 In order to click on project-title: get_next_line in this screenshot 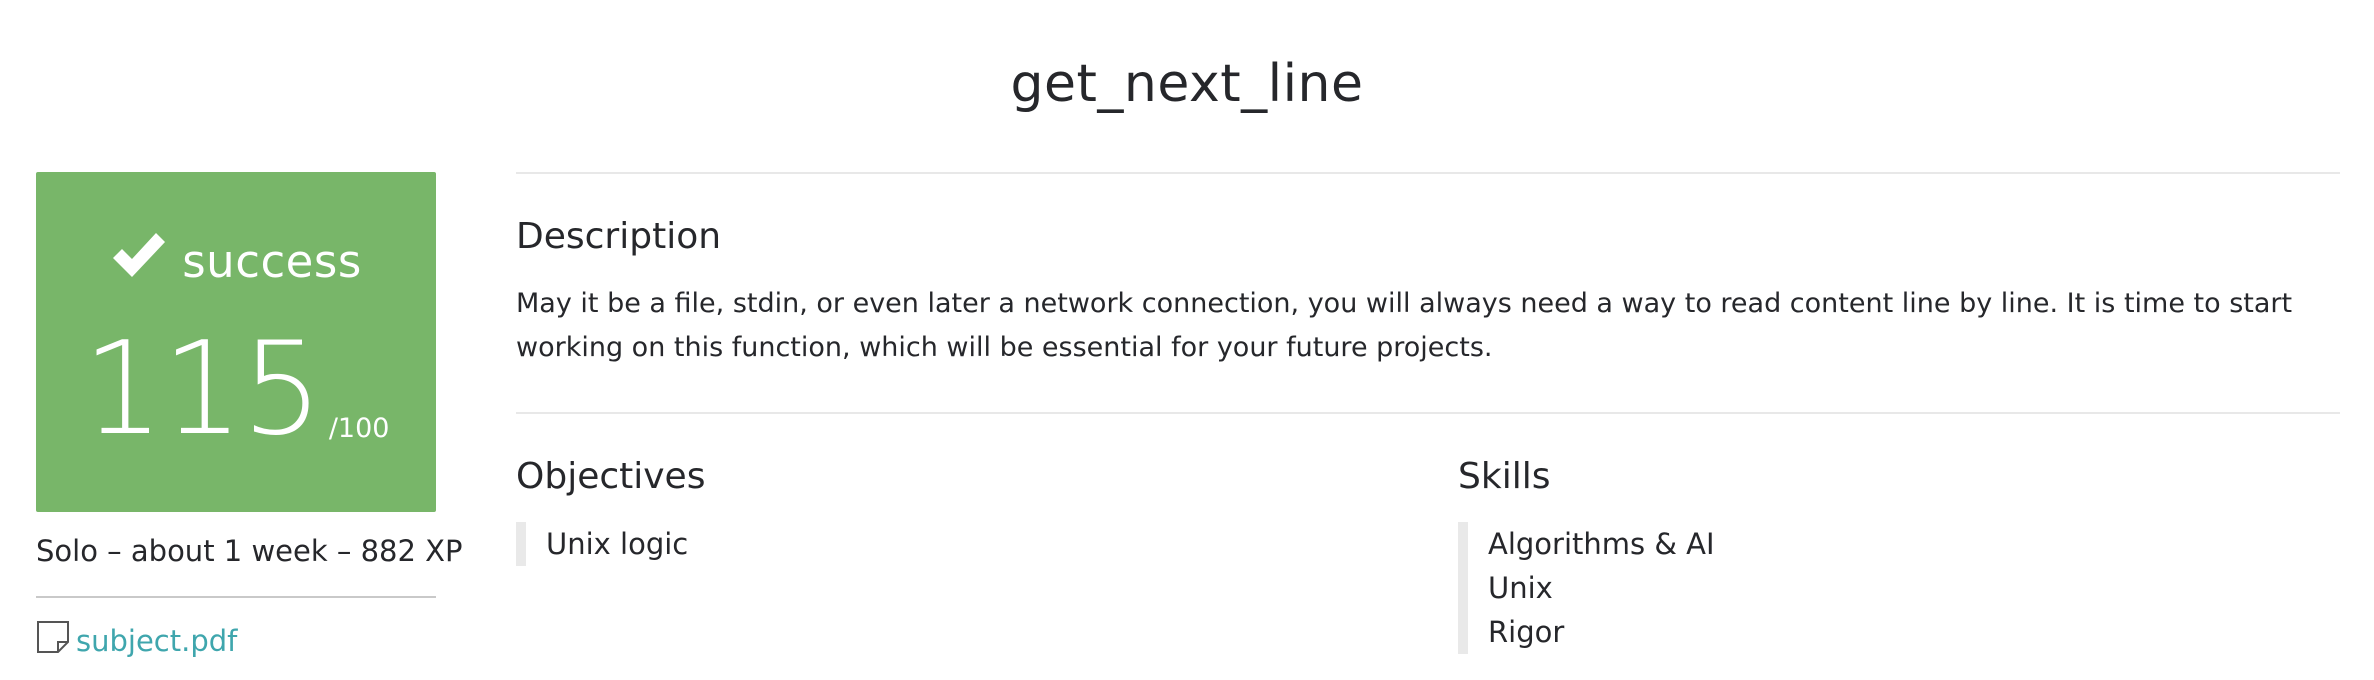, I will do `click(1187, 84)`.